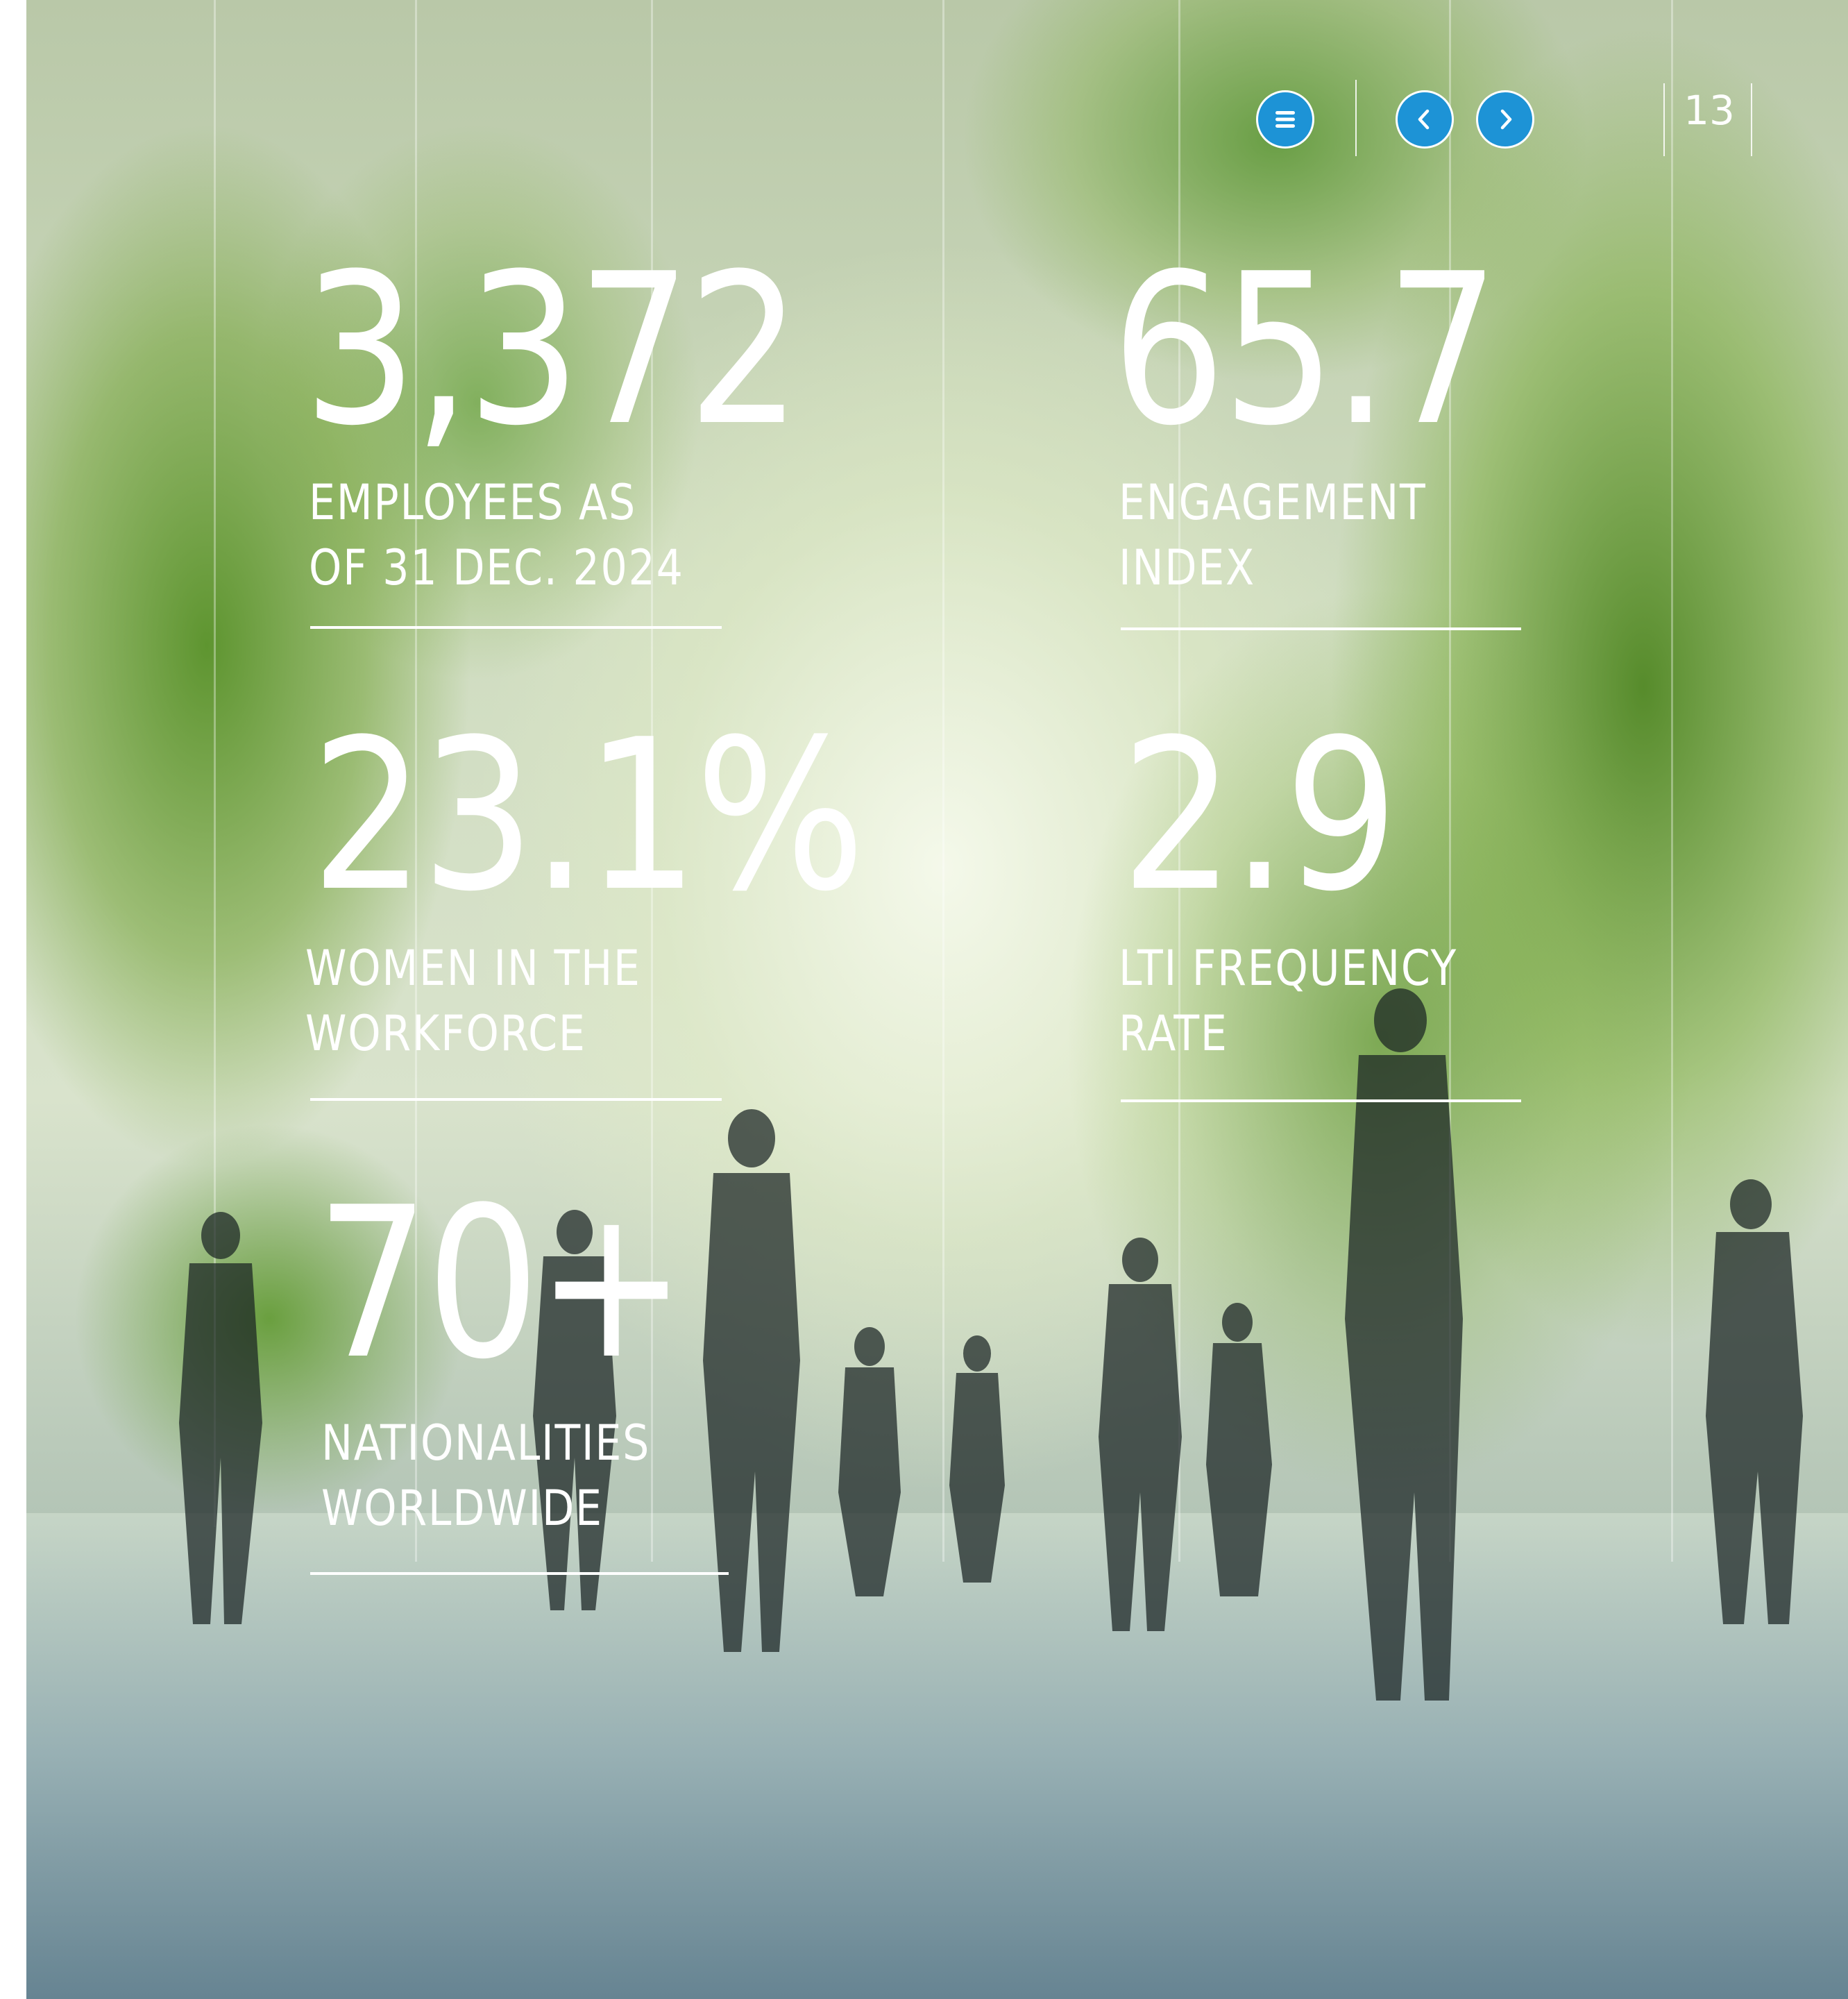 The image size is (1848, 1999). I want to click on chevron-right-icon, so click(1506, 119).